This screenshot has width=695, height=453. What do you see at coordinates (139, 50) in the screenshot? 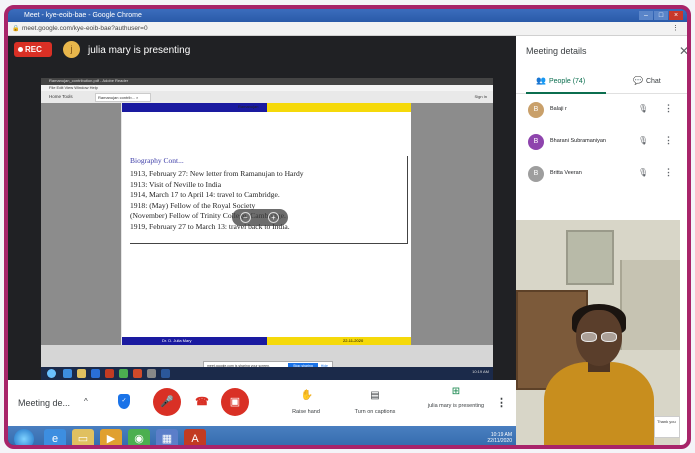
I see `presenter-label: julia mary is presenting` at bounding box center [139, 50].